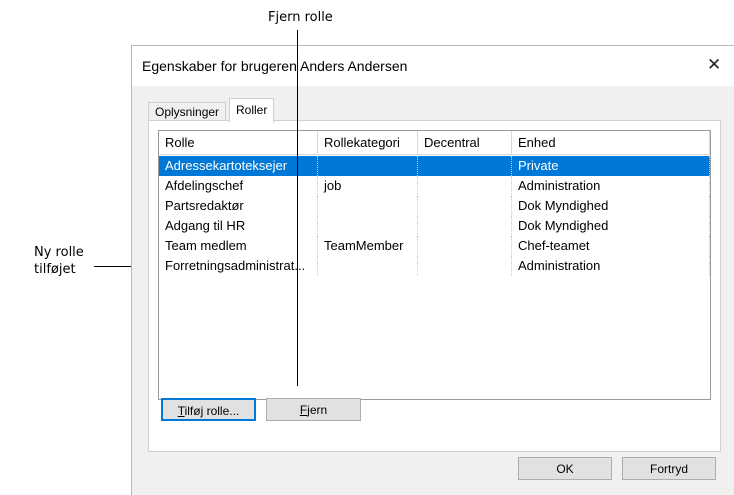 Image resolution: width=734 pixels, height=495 pixels. What do you see at coordinates (611, 246) in the screenshot?
I see `cell-enhed: Chef-teamet` at bounding box center [611, 246].